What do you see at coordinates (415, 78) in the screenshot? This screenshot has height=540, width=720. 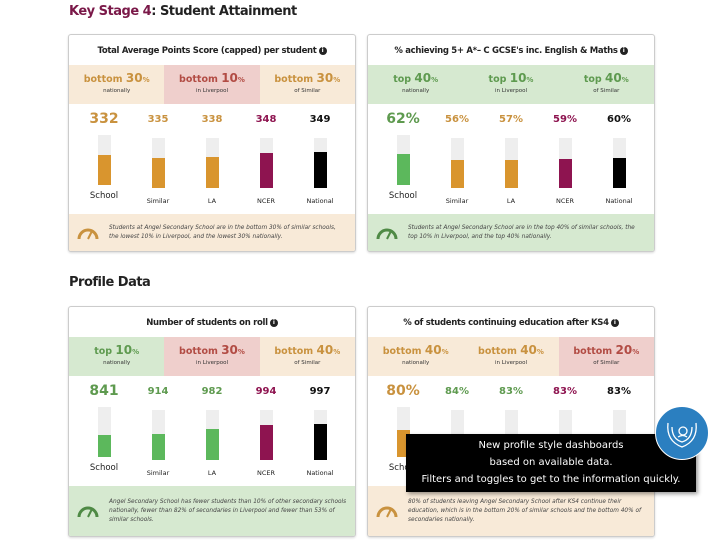 I see `rank-value: top 40%` at bounding box center [415, 78].